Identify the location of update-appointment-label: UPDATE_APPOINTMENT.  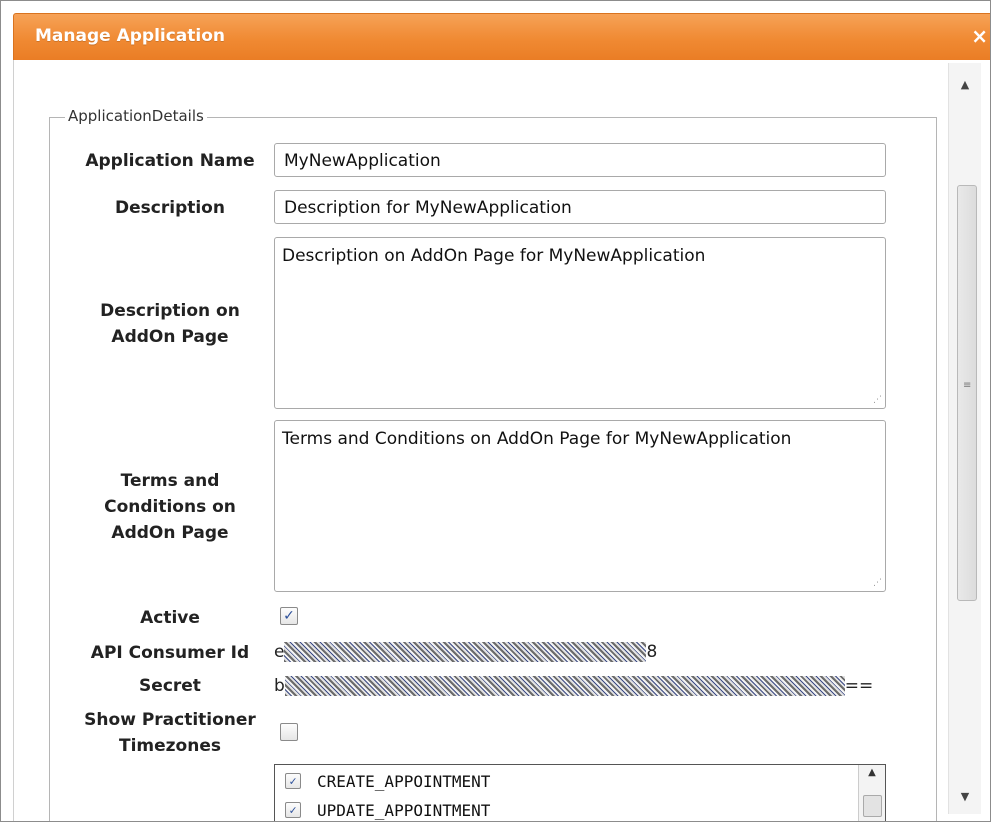
(404, 810).